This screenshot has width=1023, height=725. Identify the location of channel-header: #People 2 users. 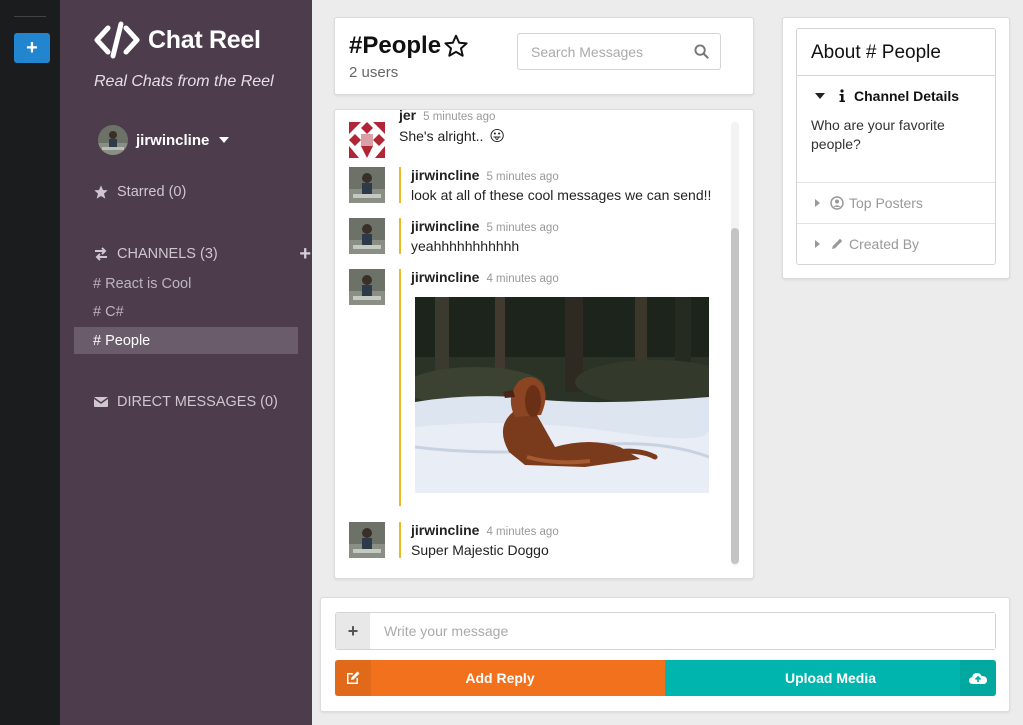
(544, 56).